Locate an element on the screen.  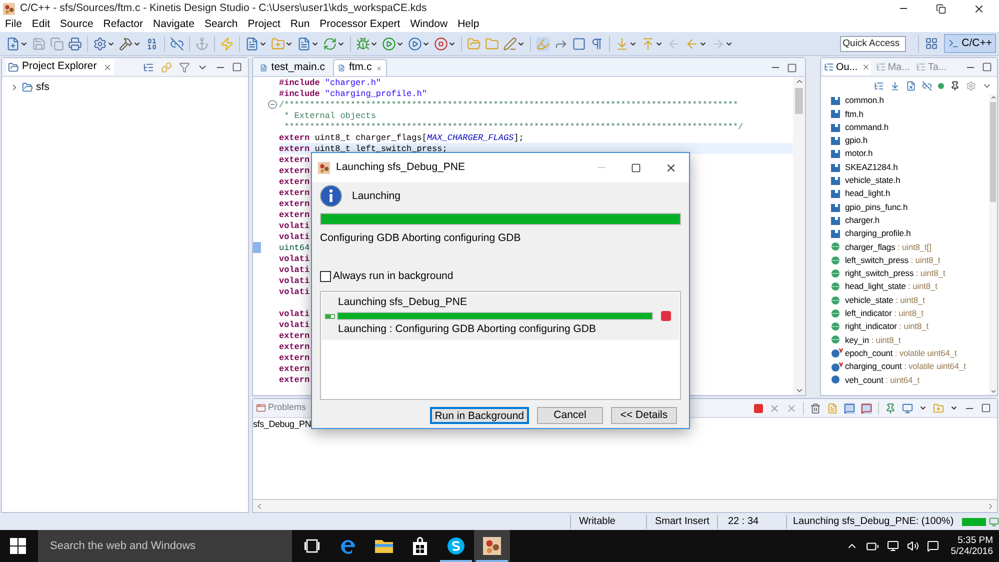
sort-icon is located at coordinates (895, 85).